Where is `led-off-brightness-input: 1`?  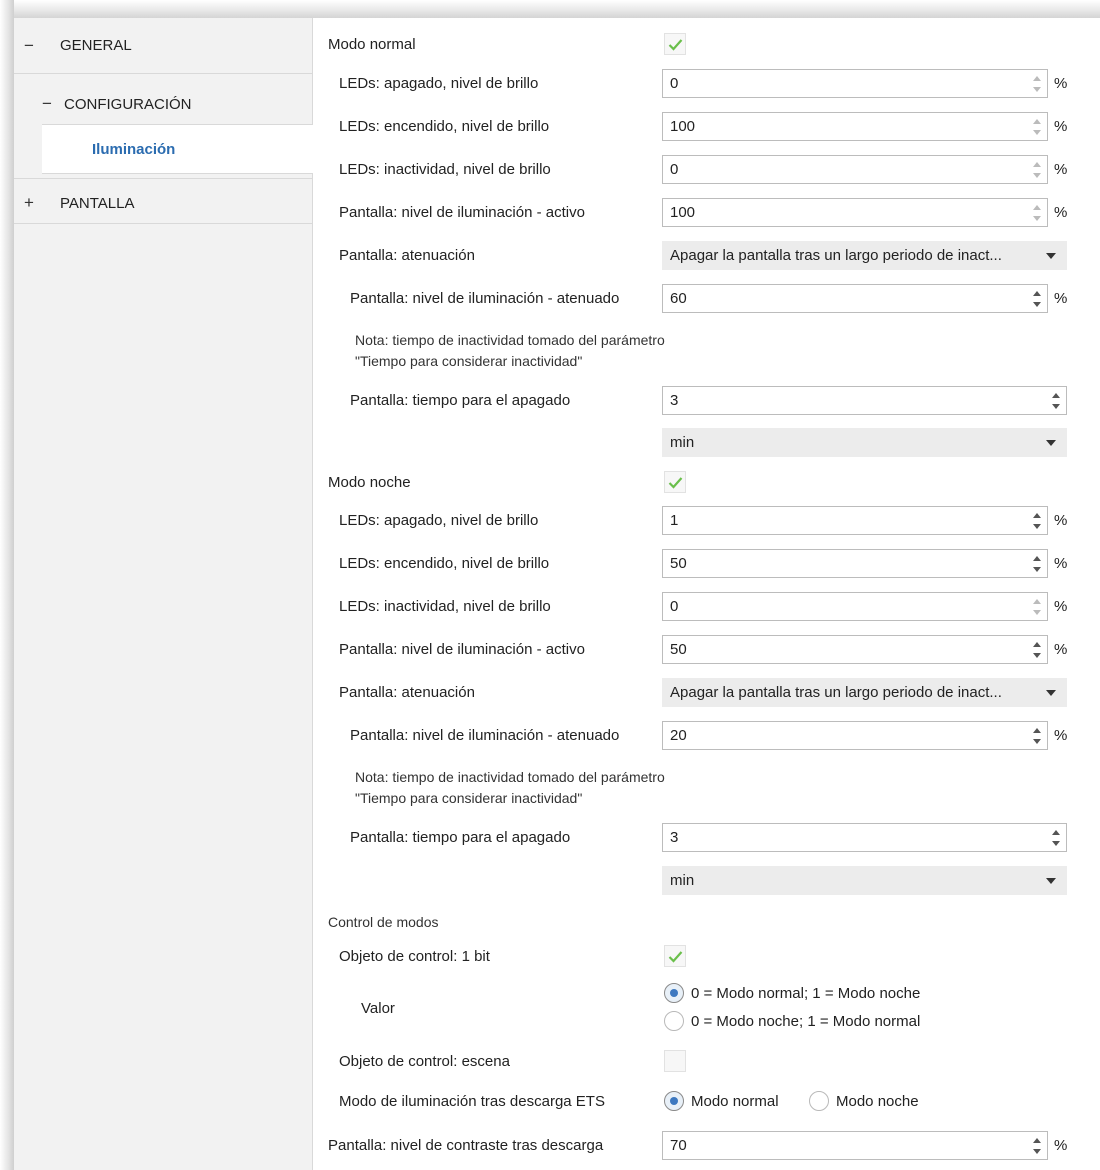
led-off-brightness-input: 1 is located at coordinates (855, 520).